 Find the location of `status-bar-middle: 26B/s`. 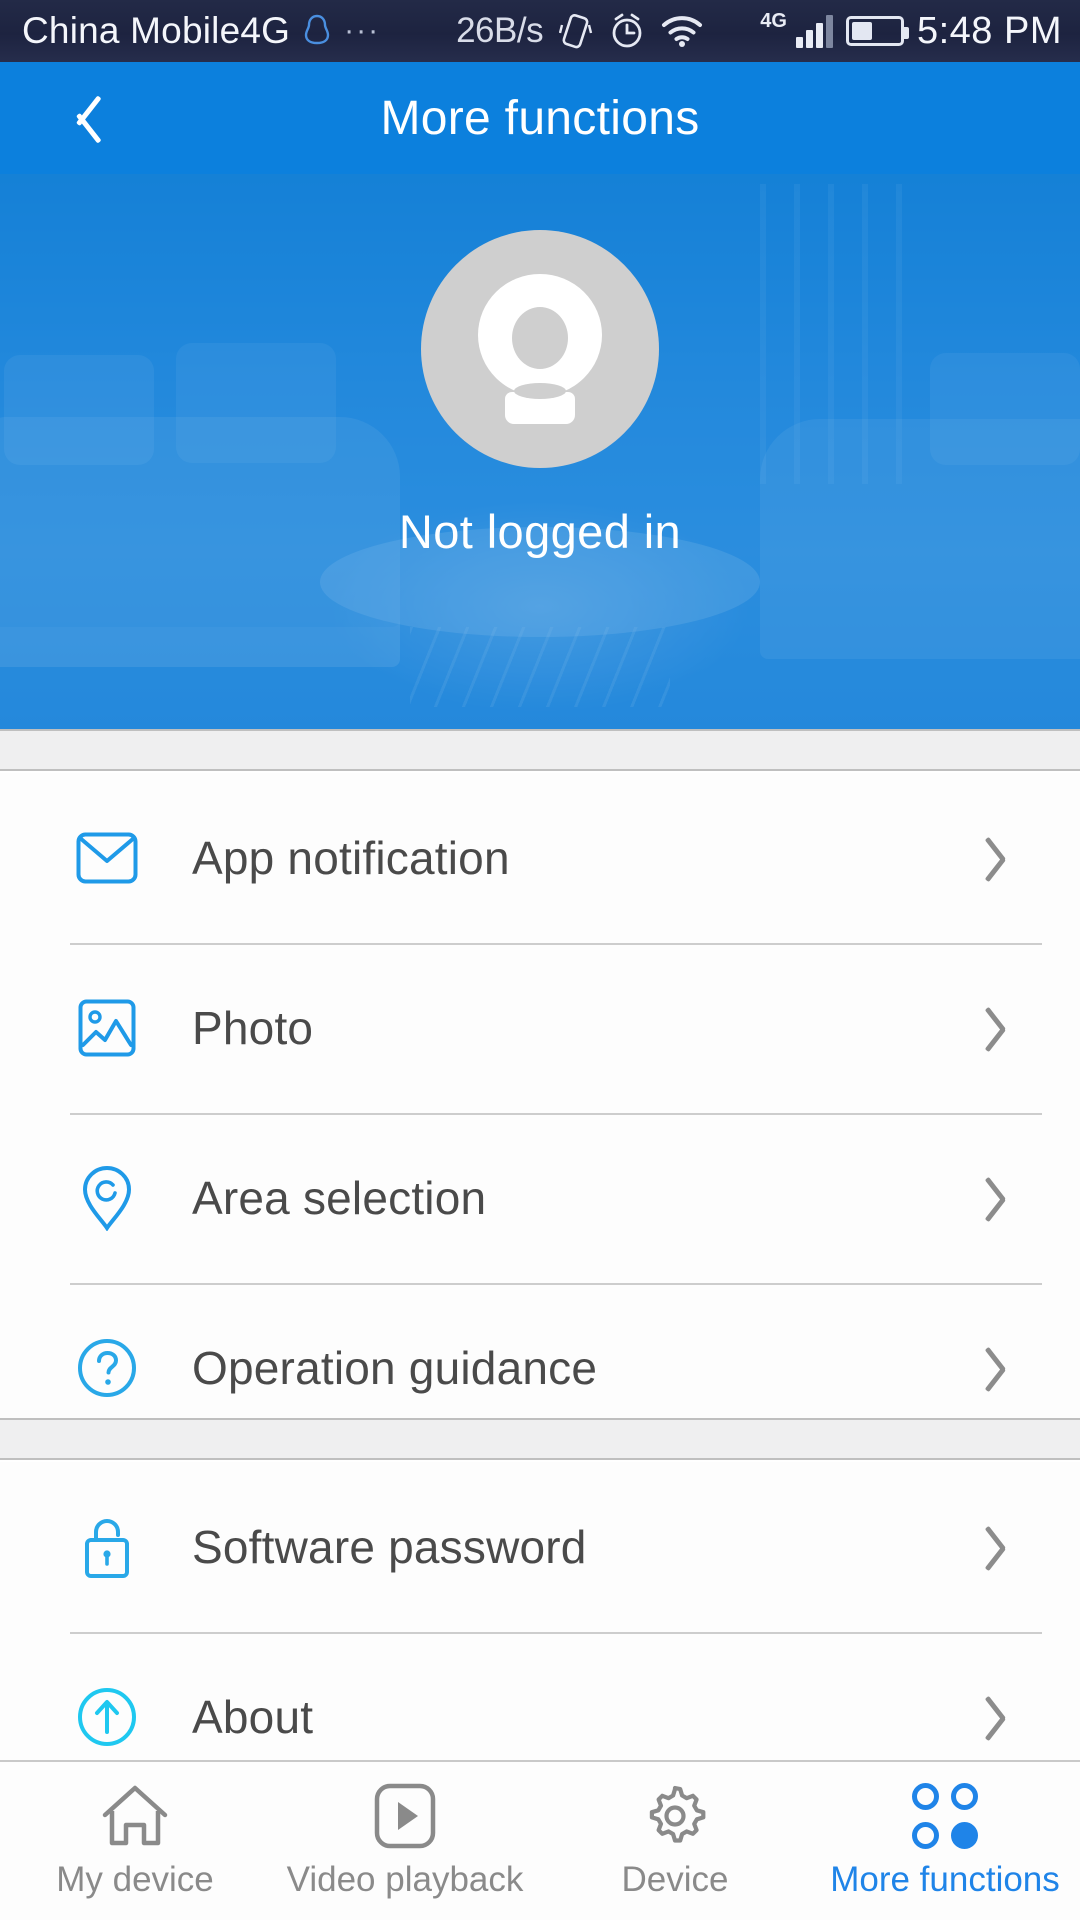

status-bar-middle: 26B/s is located at coordinates (579, 31).